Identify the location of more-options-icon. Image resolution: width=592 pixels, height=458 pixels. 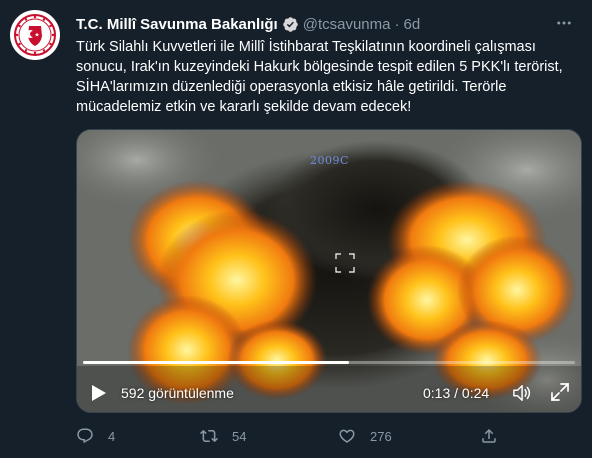
(564, 23).